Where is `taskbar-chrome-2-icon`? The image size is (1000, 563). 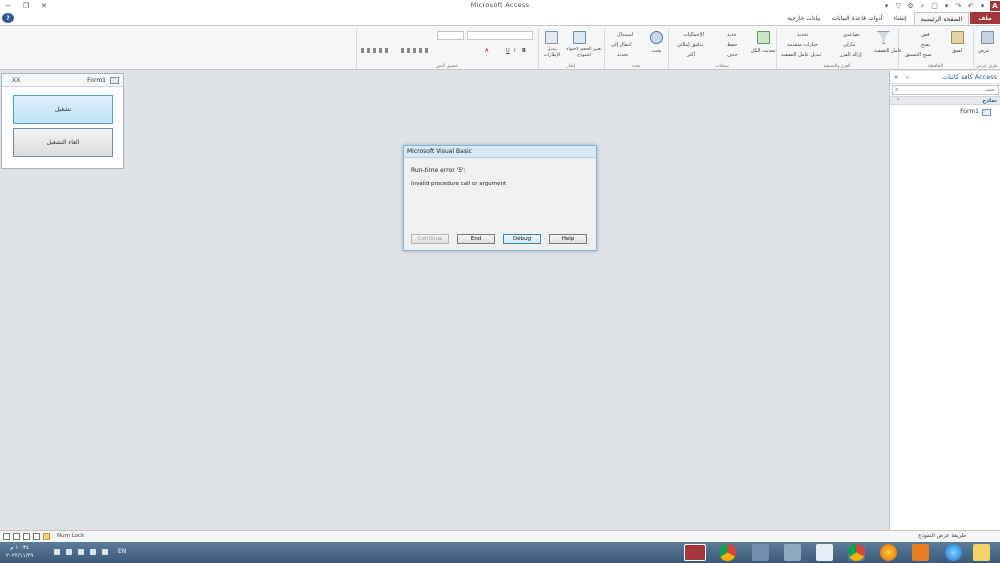
taskbar-chrome-2-icon is located at coordinates (856, 552).